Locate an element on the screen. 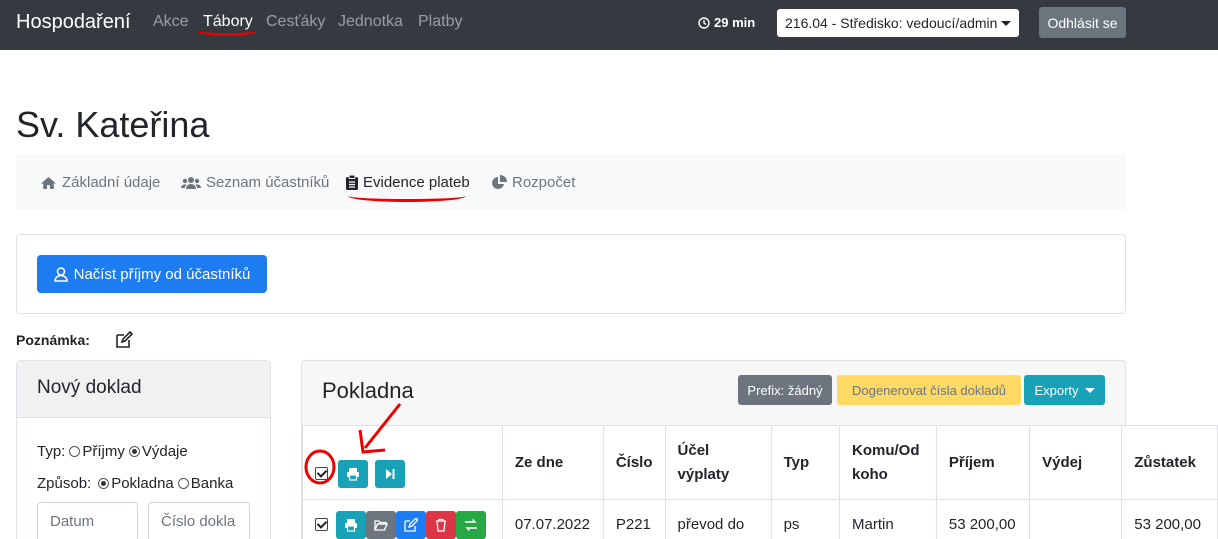 The width and height of the screenshot is (1218, 539). radio-income-label: Příjmy is located at coordinates (103, 451).